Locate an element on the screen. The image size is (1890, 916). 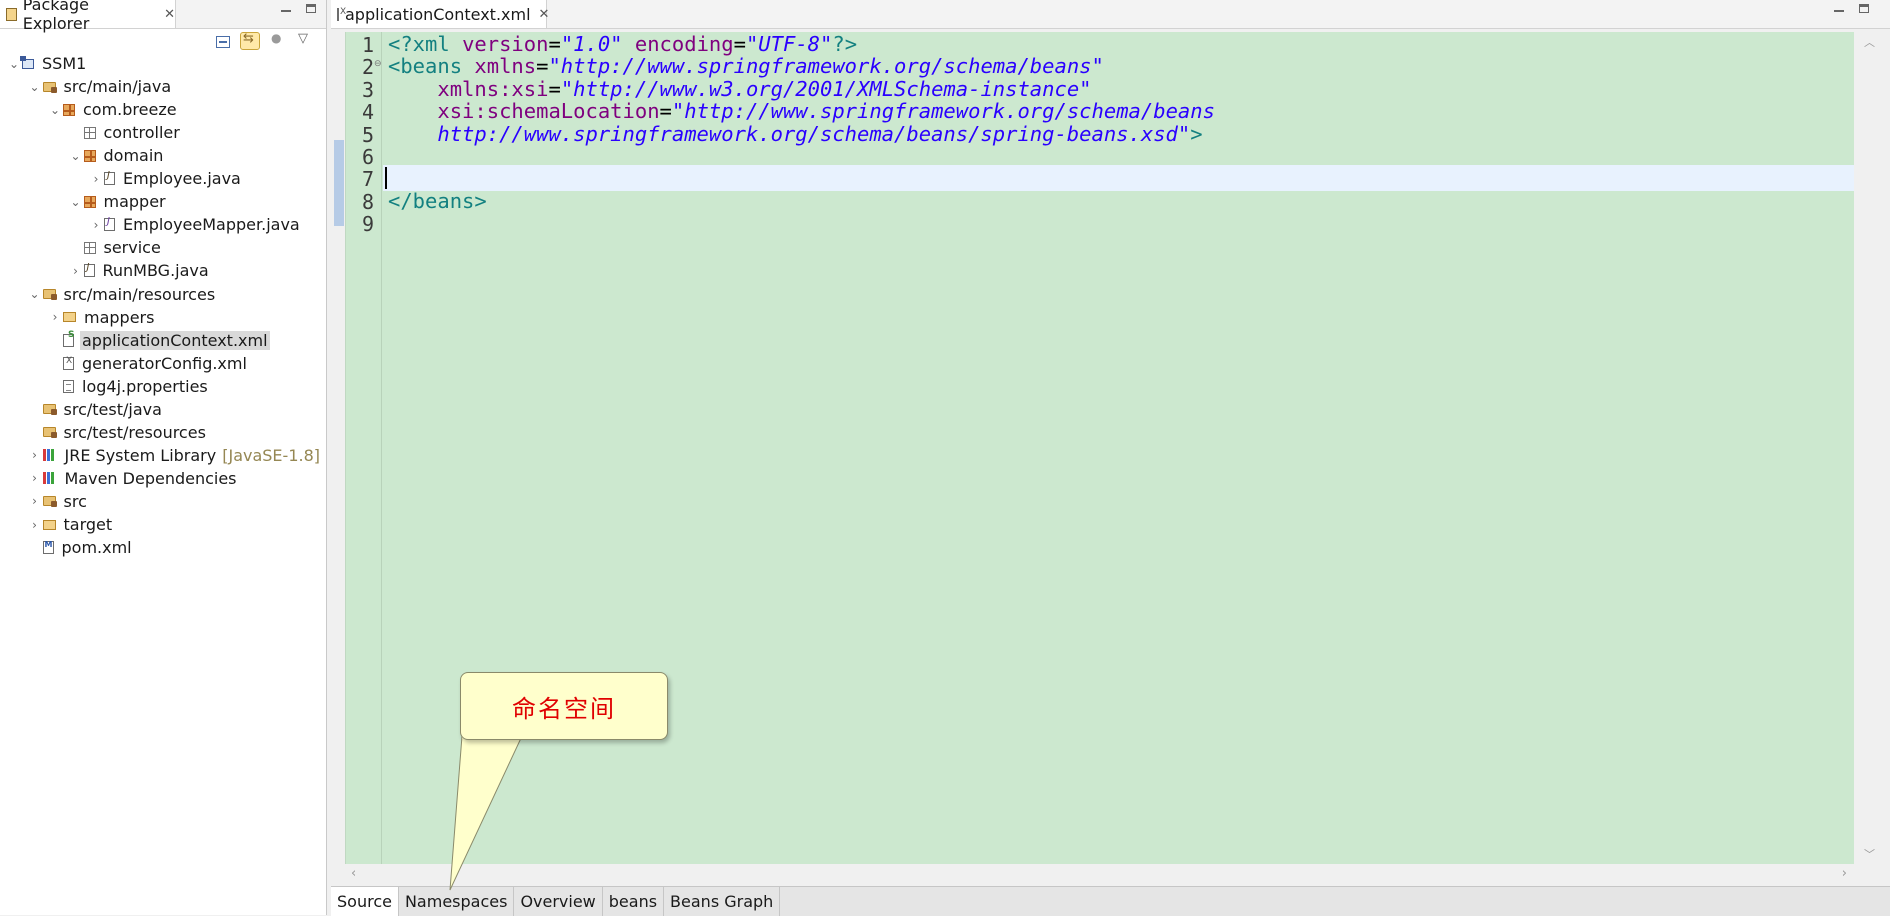
scroll-right-icon: › is located at coordinates (1844, 873).